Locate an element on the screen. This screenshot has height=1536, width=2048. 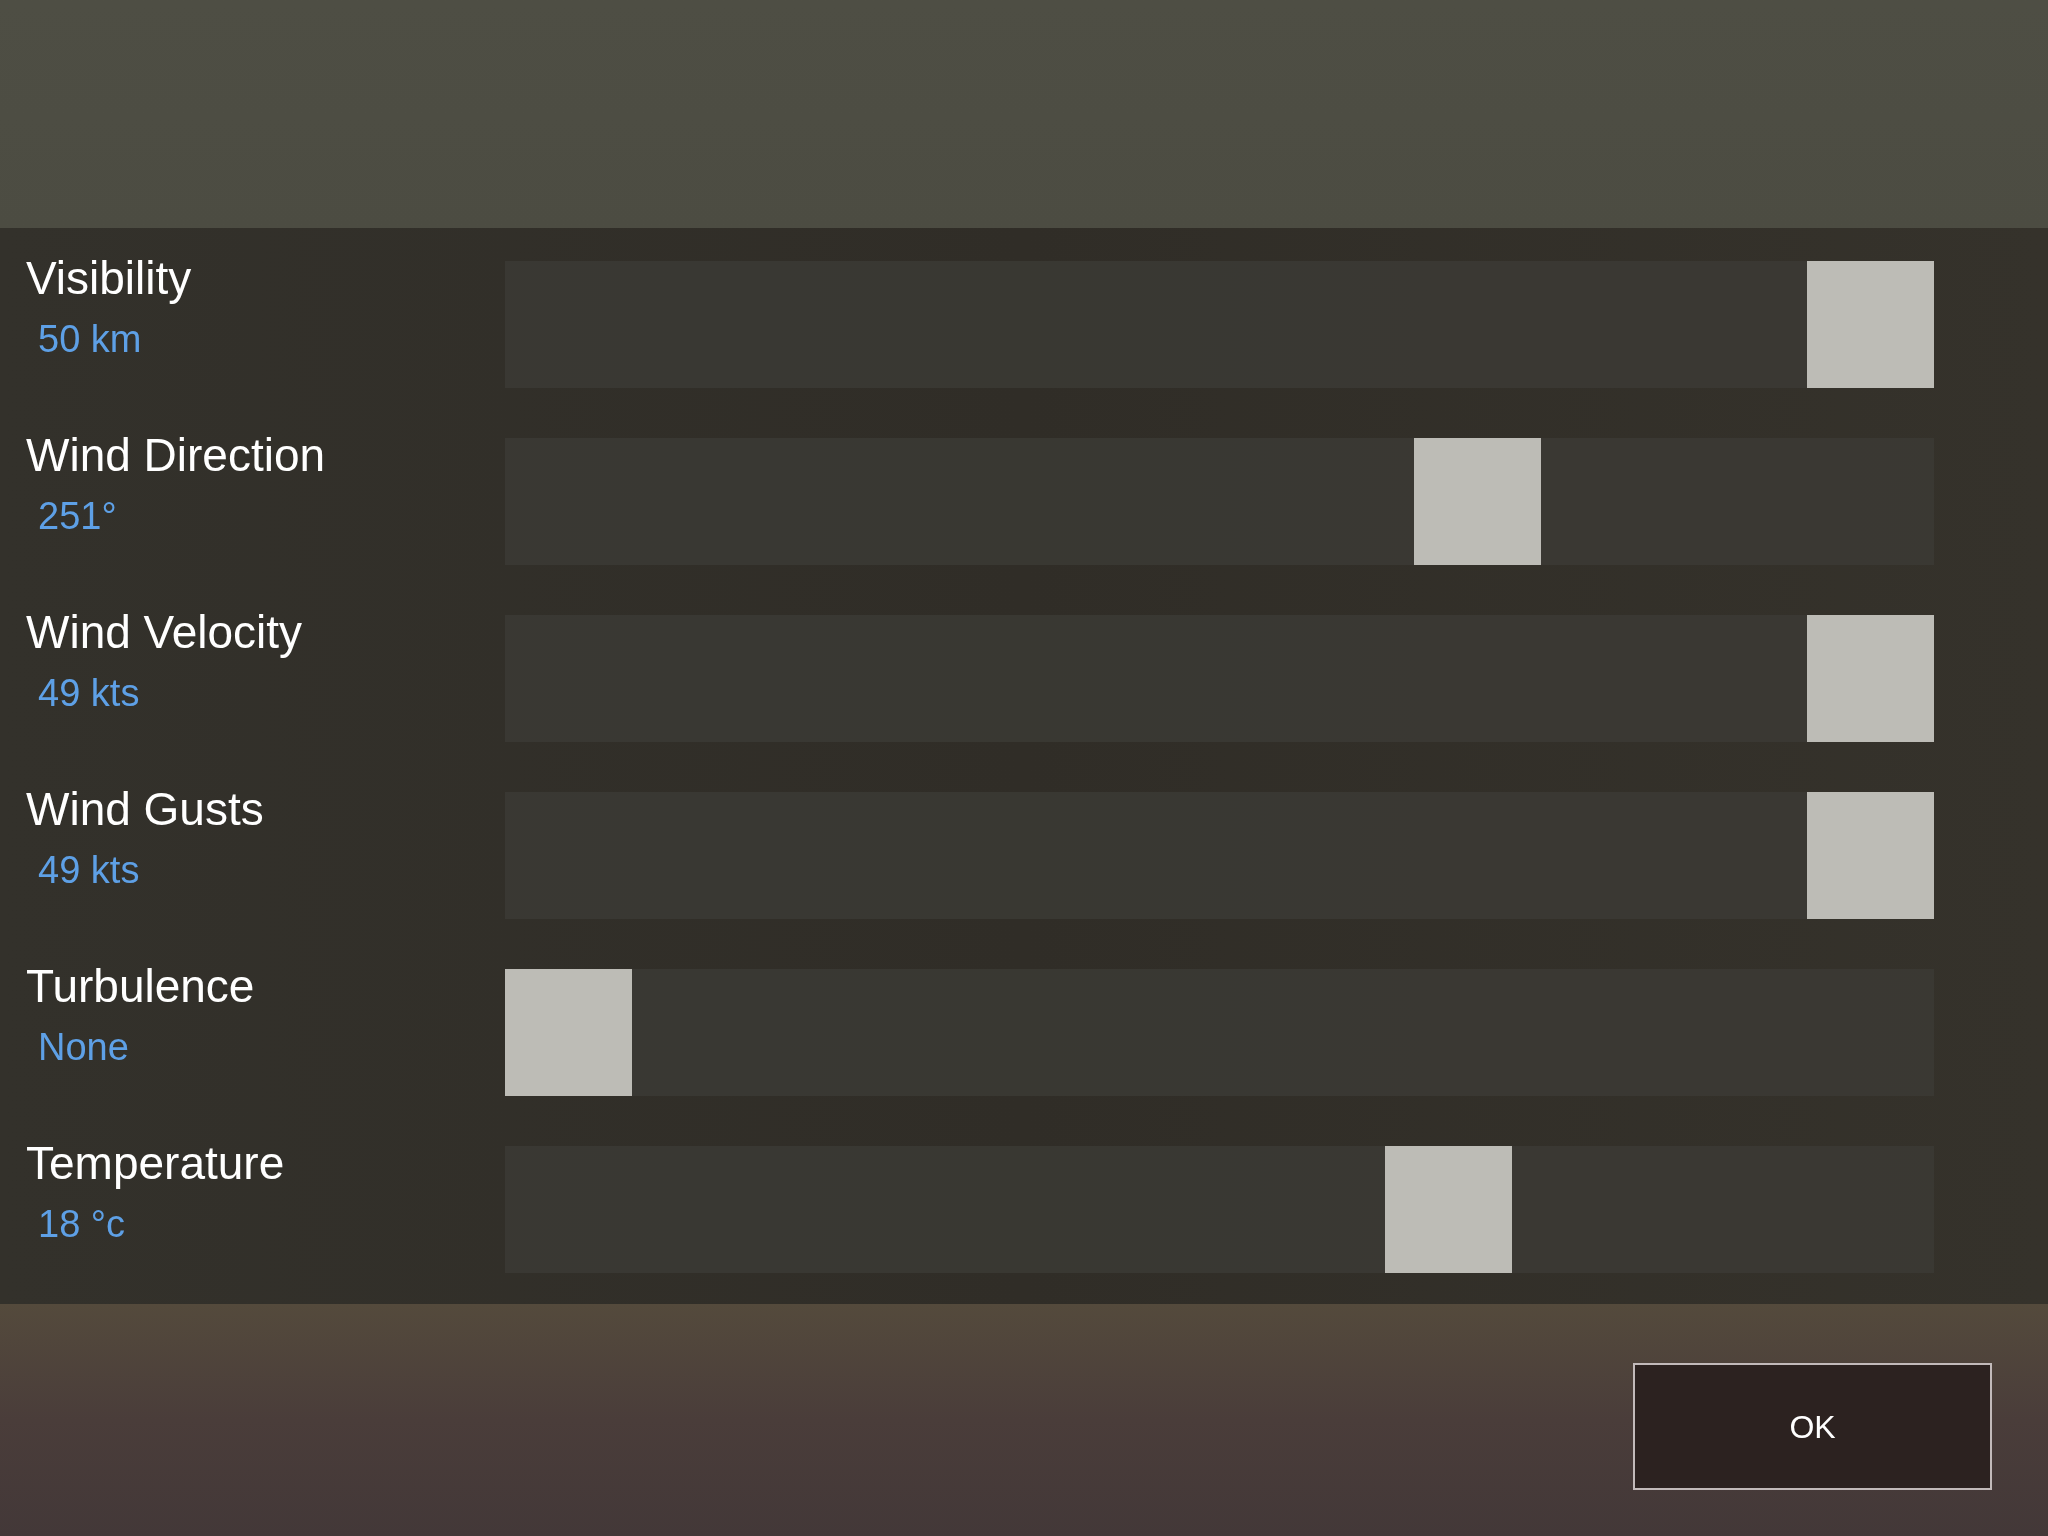
setting-value: 251° is located at coordinates (77, 516).